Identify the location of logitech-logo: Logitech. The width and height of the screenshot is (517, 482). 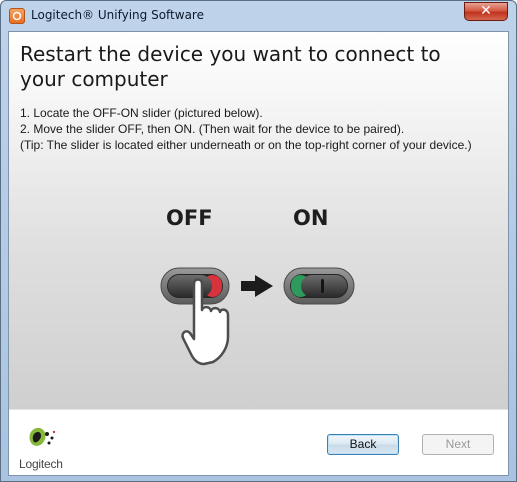
(47, 447).